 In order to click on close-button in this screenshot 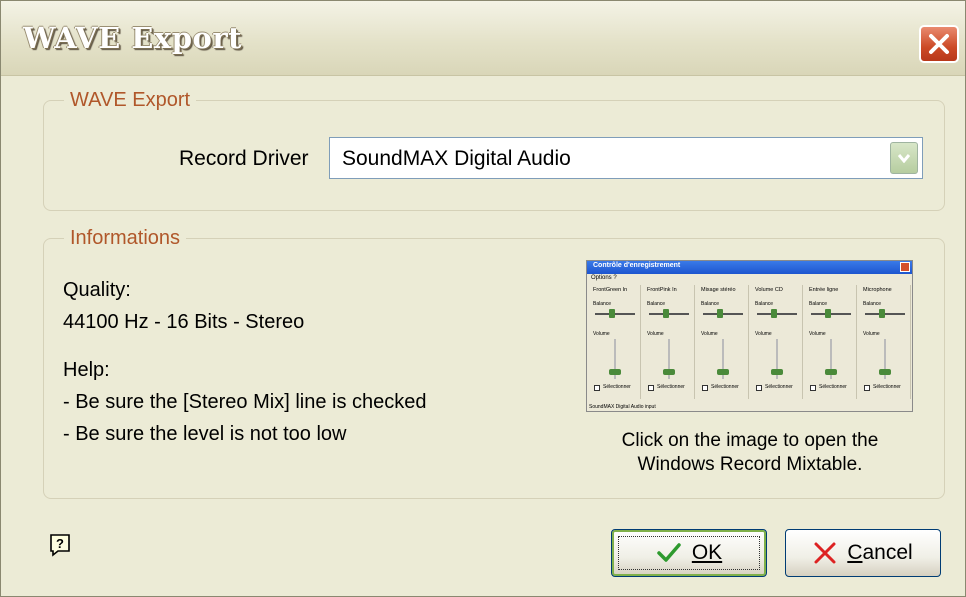, I will do `click(939, 44)`.